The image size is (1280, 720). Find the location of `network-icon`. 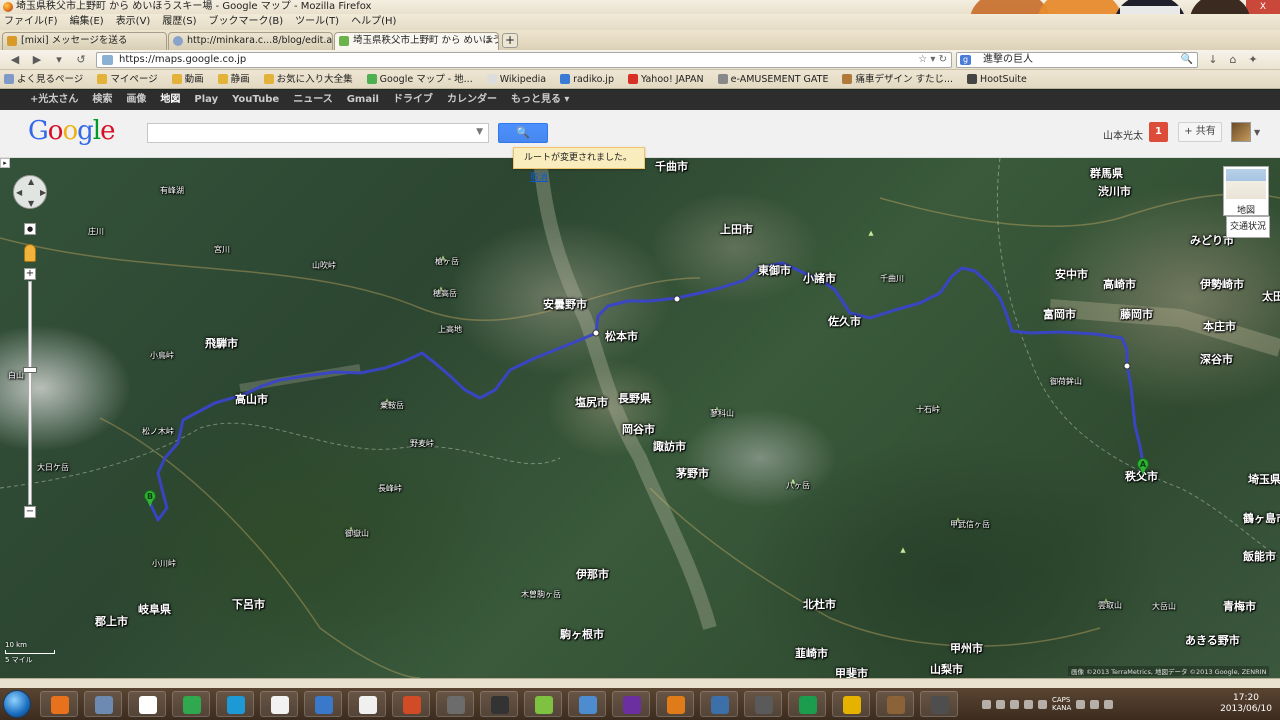

network-icon is located at coordinates (1095, 704).